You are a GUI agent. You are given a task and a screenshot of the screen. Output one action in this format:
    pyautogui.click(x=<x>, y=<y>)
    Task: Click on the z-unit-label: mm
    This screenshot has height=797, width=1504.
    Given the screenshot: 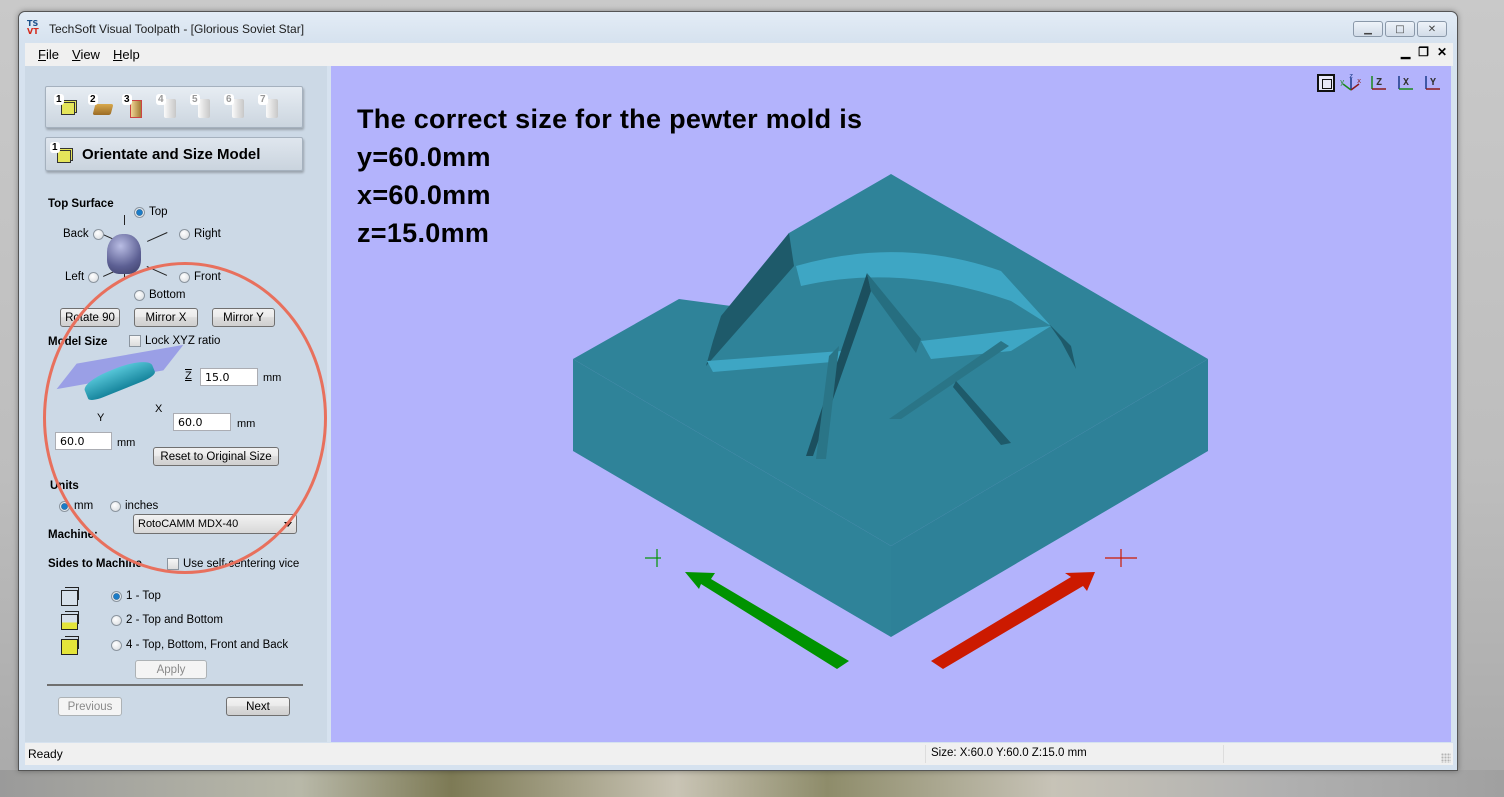 What is the action you would take?
    pyautogui.click(x=272, y=378)
    